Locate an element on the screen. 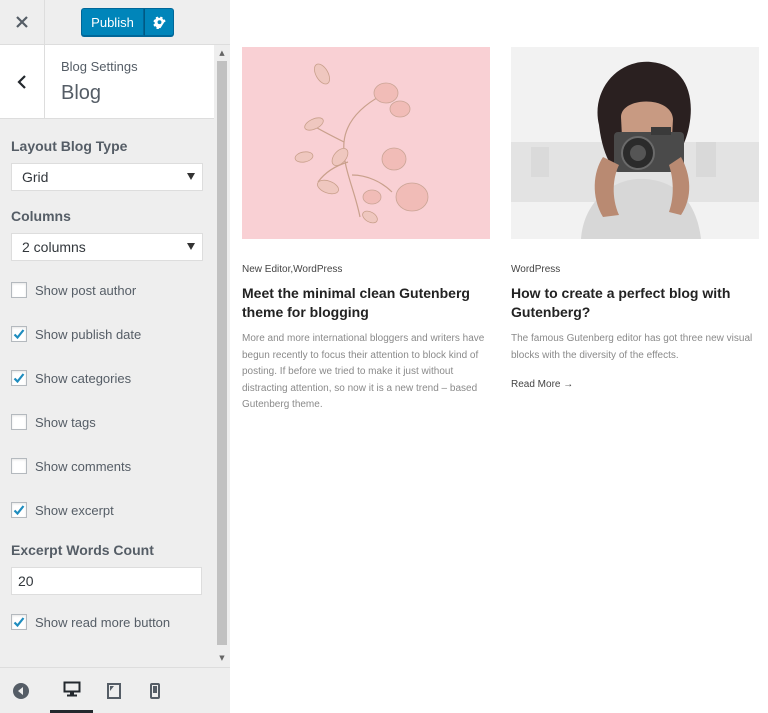 The height and width of the screenshot is (713, 768). scroll-up-arrow-icon: ▲ is located at coordinates (222, 53).